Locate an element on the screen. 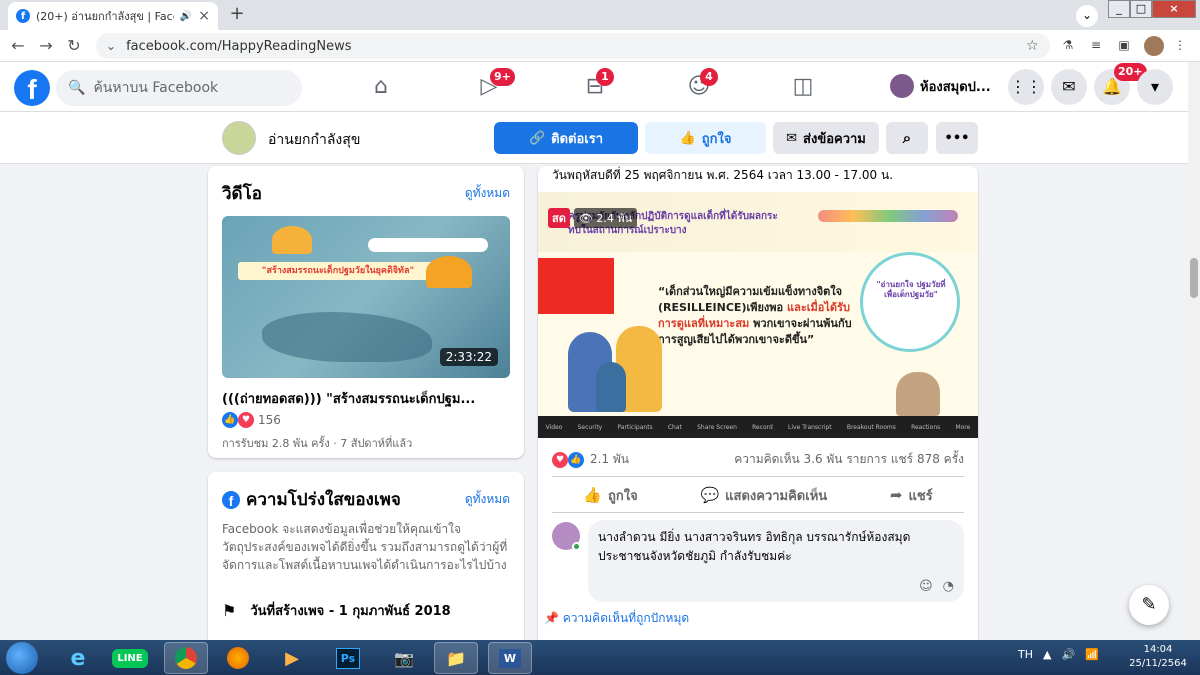 The width and height of the screenshot is (1200, 675). contact-us-label: ติดต่อเรา is located at coordinates (577, 139).